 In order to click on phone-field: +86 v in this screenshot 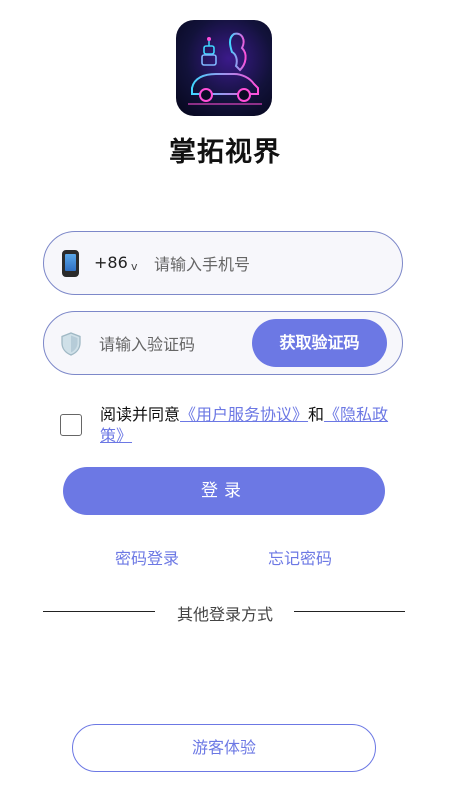, I will do `click(223, 263)`.